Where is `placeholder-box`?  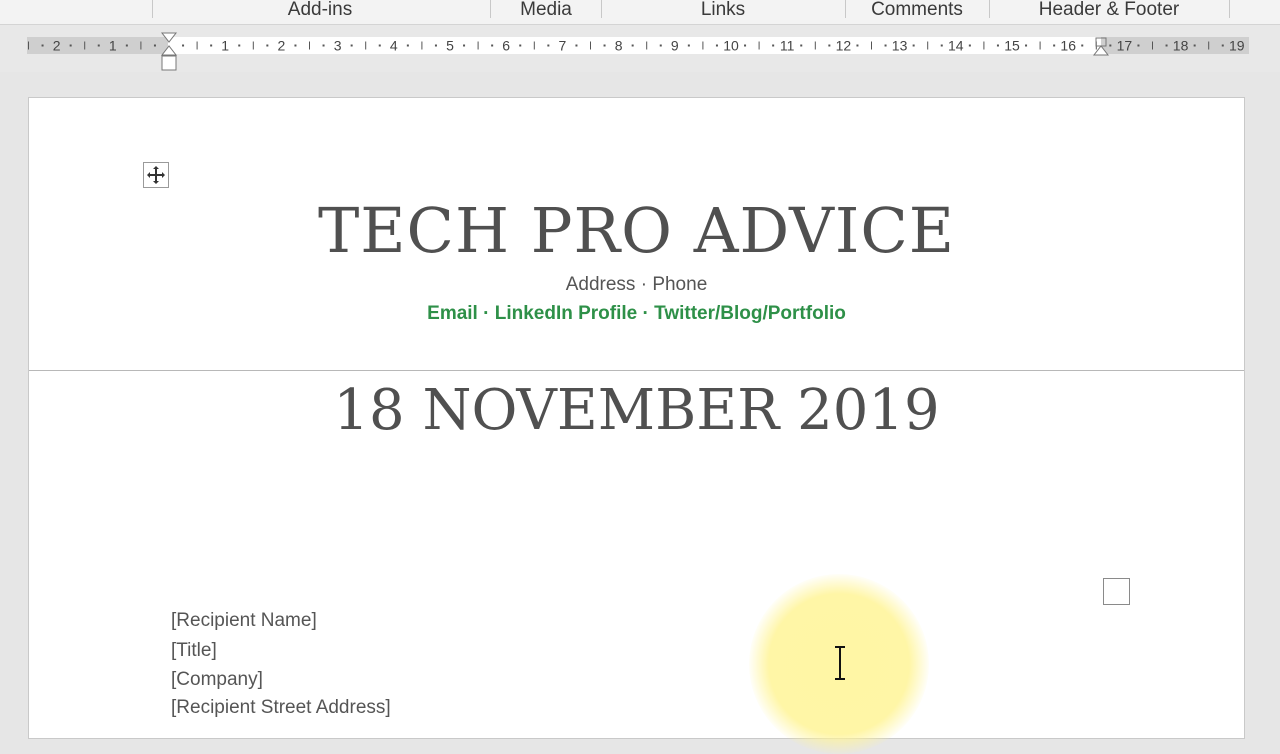 placeholder-box is located at coordinates (1116, 591).